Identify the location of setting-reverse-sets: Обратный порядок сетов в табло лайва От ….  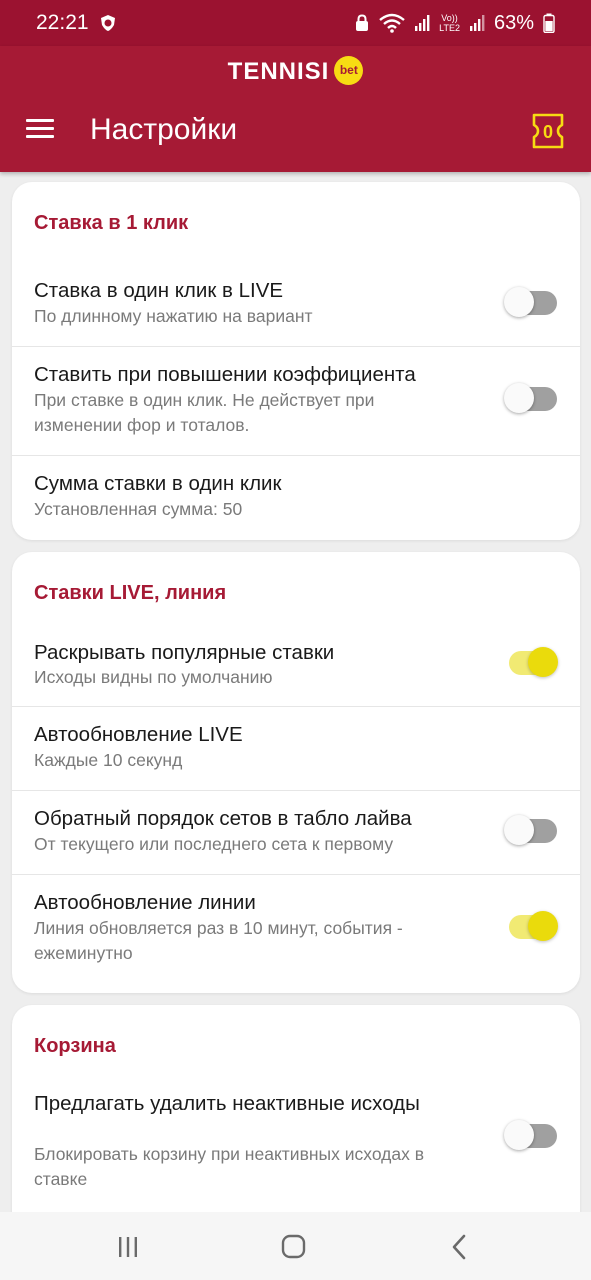
(296, 832).